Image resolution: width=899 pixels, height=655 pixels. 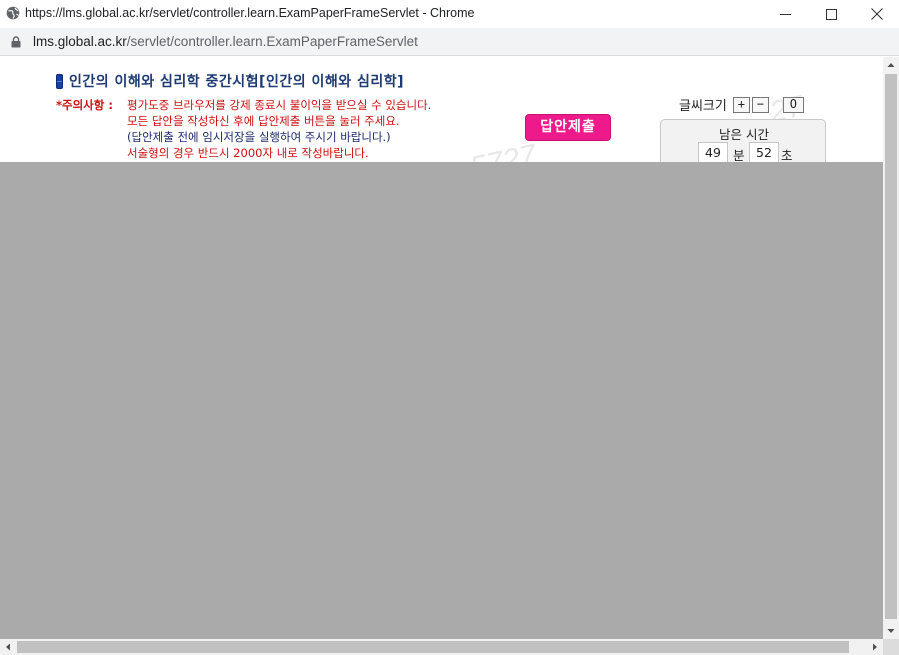 What do you see at coordinates (237, 82) in the screenshot?
I see `exam-title: 인간의 이해와 심리학 중간시험[인간의 이해와 심리학]` at bounding box center [237, 82].